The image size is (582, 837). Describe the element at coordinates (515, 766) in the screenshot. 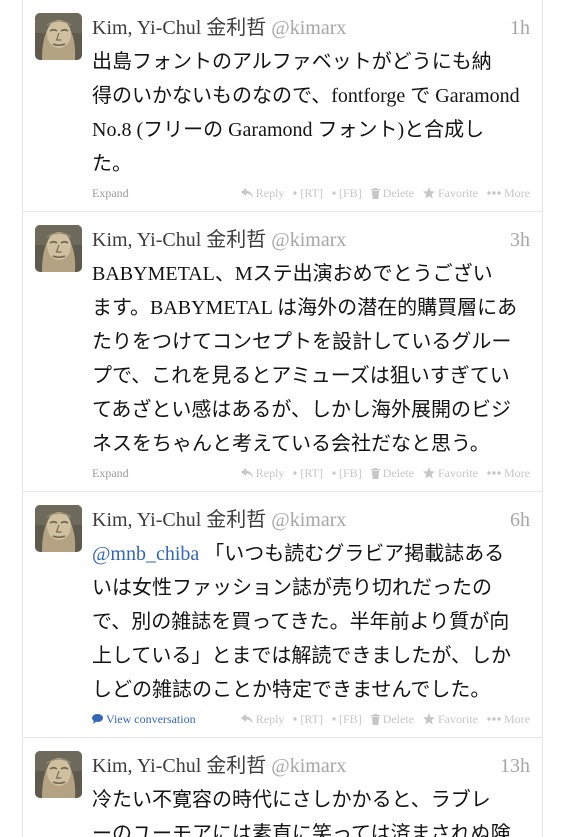

I see `tweet-timestamp: 13h` at that location.